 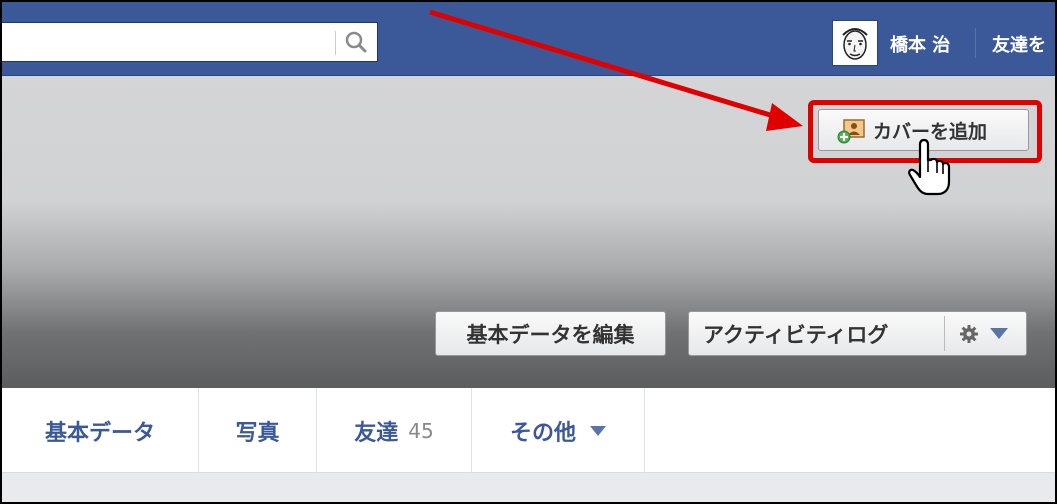 I want to click on tab-more: その他, so click(x=558, y=430).